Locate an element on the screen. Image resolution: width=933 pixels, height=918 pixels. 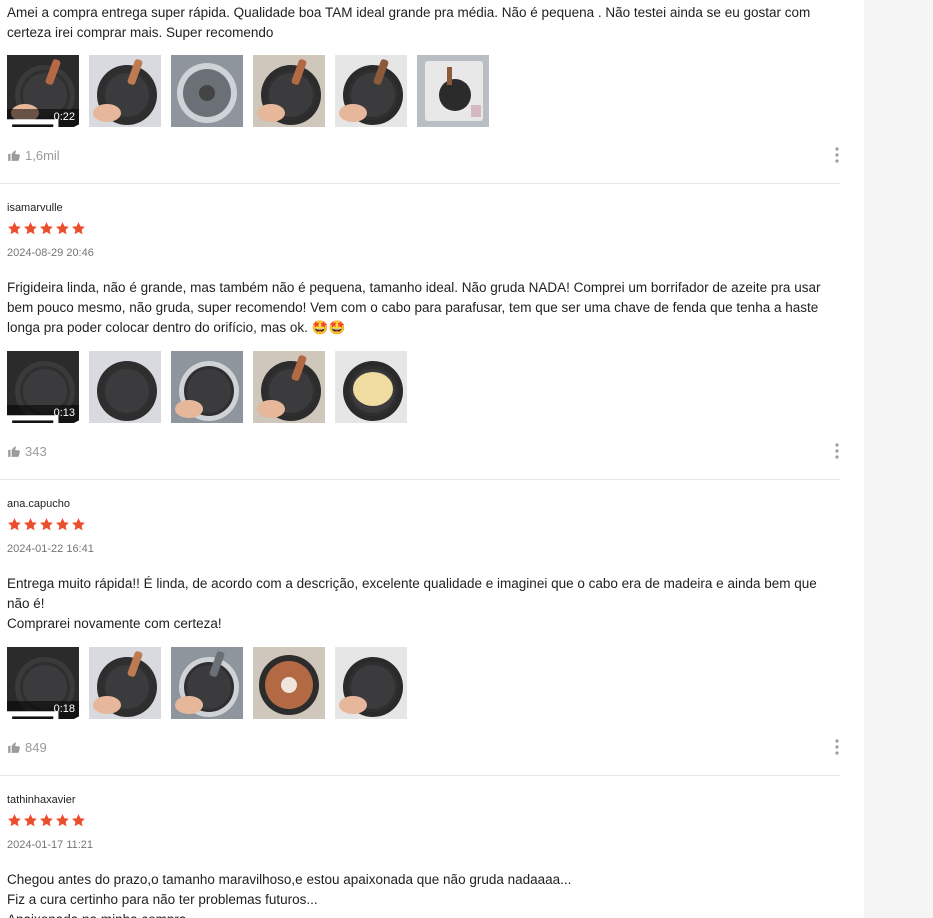
video-overlay: 0:13 is located at coordinates (43, 414).